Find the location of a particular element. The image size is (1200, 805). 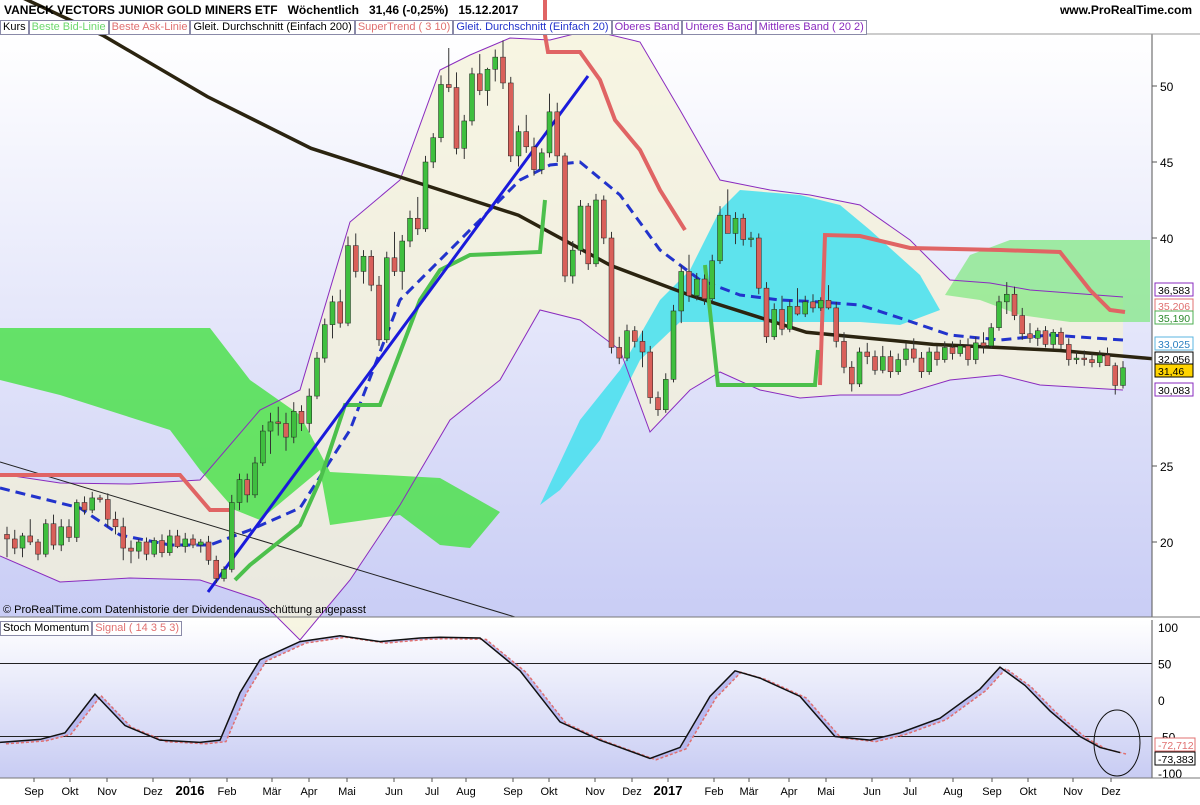

momentum-tick-label: 50 is located at coordinates (1165, 665).